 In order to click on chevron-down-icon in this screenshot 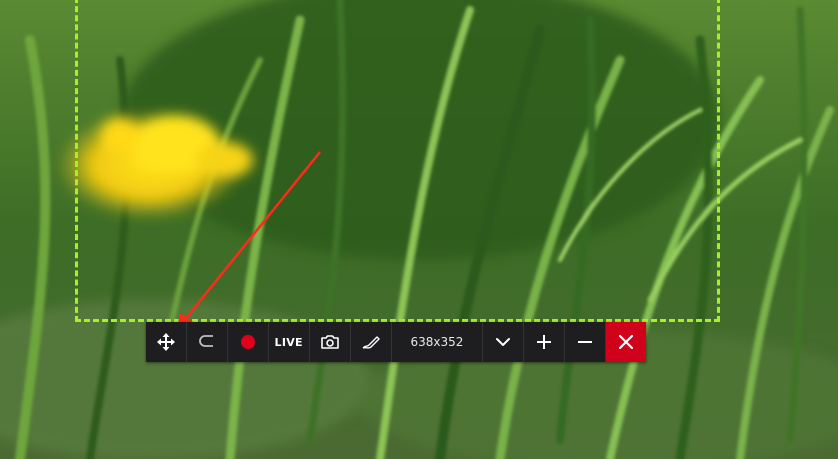, I will do `click(503, 342)`.